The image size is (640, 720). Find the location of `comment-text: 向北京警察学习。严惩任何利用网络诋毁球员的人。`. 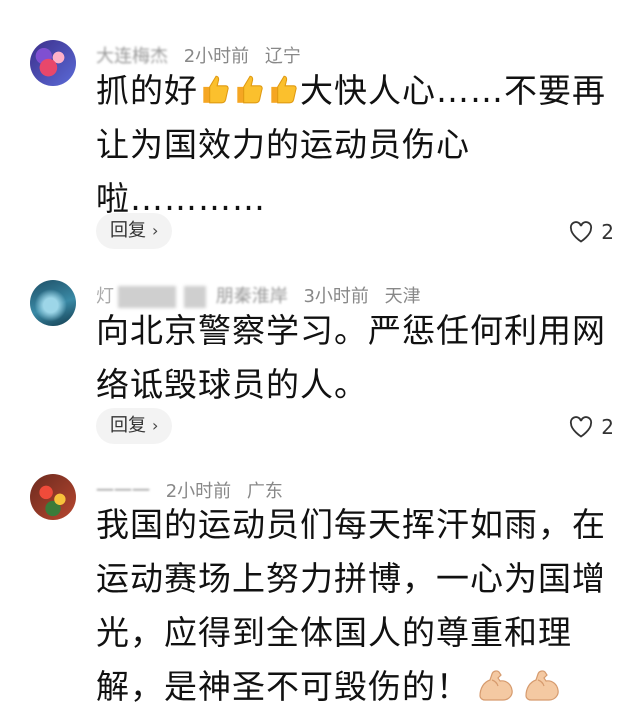

comment-text: 向北京警察学习。严惩任何利用网络诋毁球员的人。 is located at coordinates (351, 357).